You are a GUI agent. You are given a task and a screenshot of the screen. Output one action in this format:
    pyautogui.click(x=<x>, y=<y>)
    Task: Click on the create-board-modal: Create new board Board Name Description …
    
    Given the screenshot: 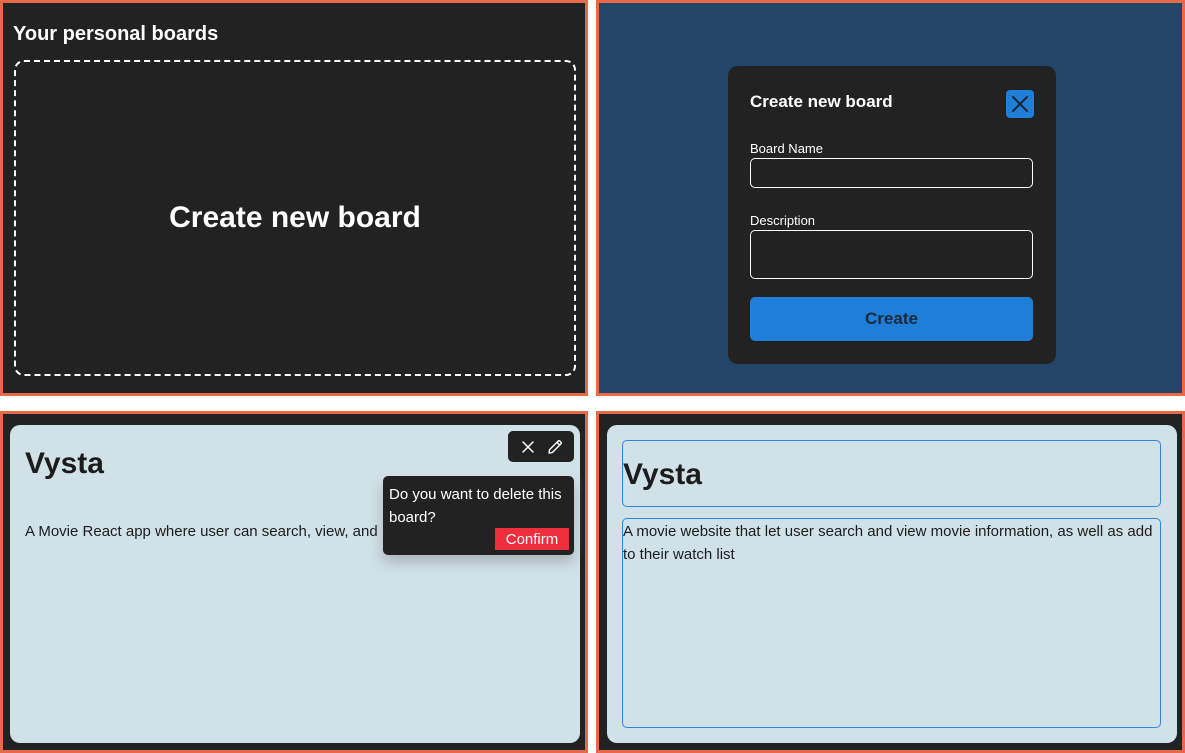 What is the action you would take?
    pyautogui.click(x=892, y=215)
    